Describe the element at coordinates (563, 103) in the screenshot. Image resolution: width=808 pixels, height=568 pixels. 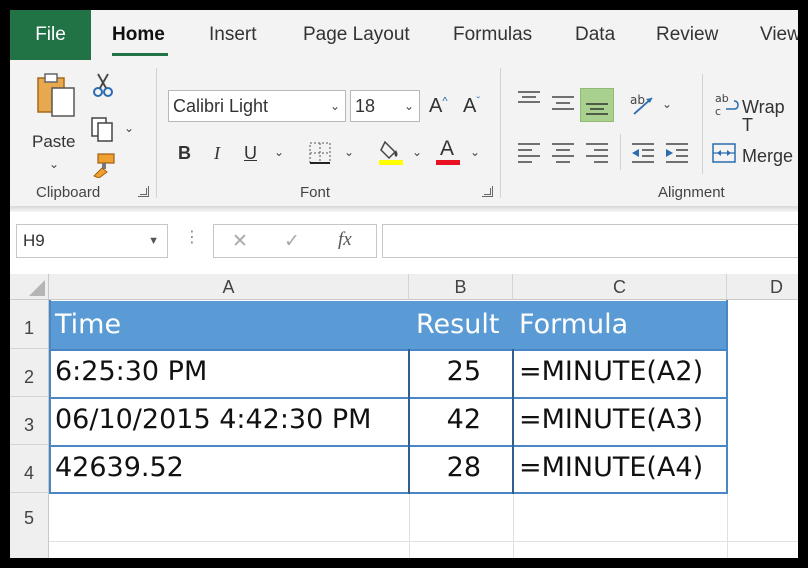
I see `align-middle-icon` at that location.